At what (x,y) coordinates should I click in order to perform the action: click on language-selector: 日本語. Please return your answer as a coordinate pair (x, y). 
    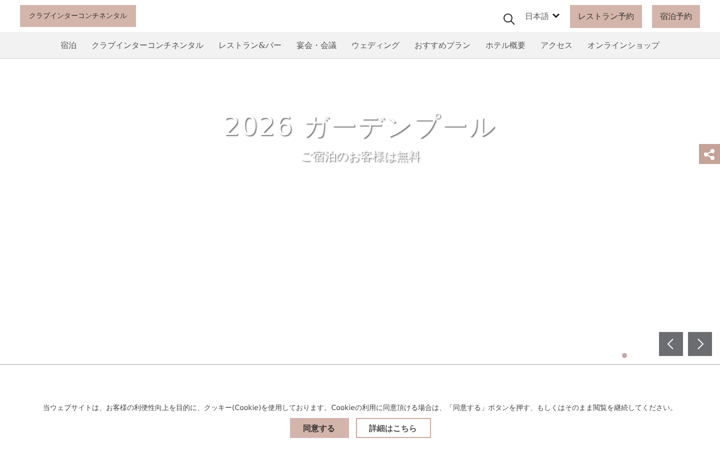
    Looking at the image, I should click on (542, 16).